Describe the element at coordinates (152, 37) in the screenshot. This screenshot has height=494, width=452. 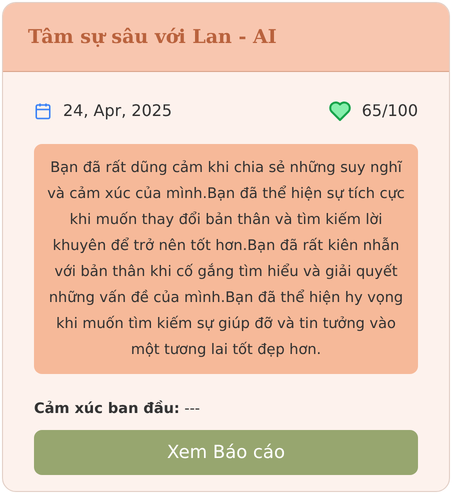
I see `card-title: Tâm sự sâu với Lan - AI` at that location.